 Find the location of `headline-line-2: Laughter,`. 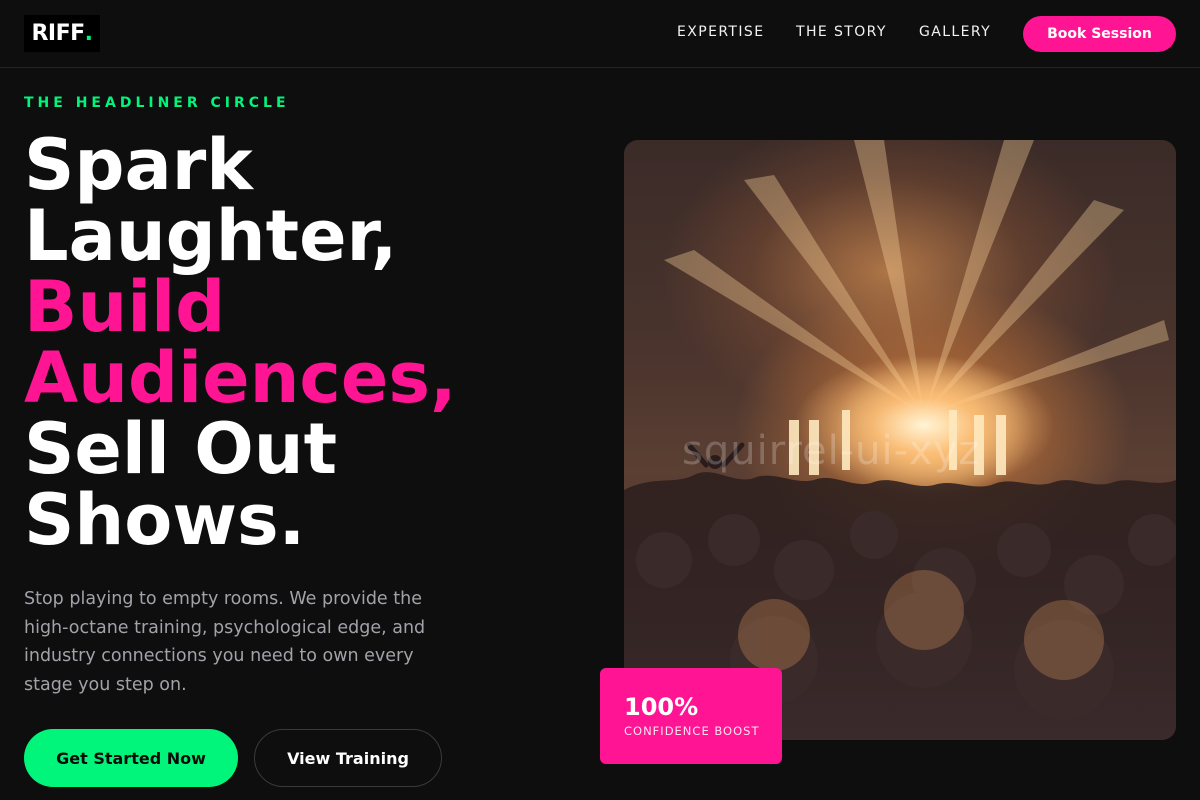

headline-line-2: Laughter, is located at coordinates (211, 236).